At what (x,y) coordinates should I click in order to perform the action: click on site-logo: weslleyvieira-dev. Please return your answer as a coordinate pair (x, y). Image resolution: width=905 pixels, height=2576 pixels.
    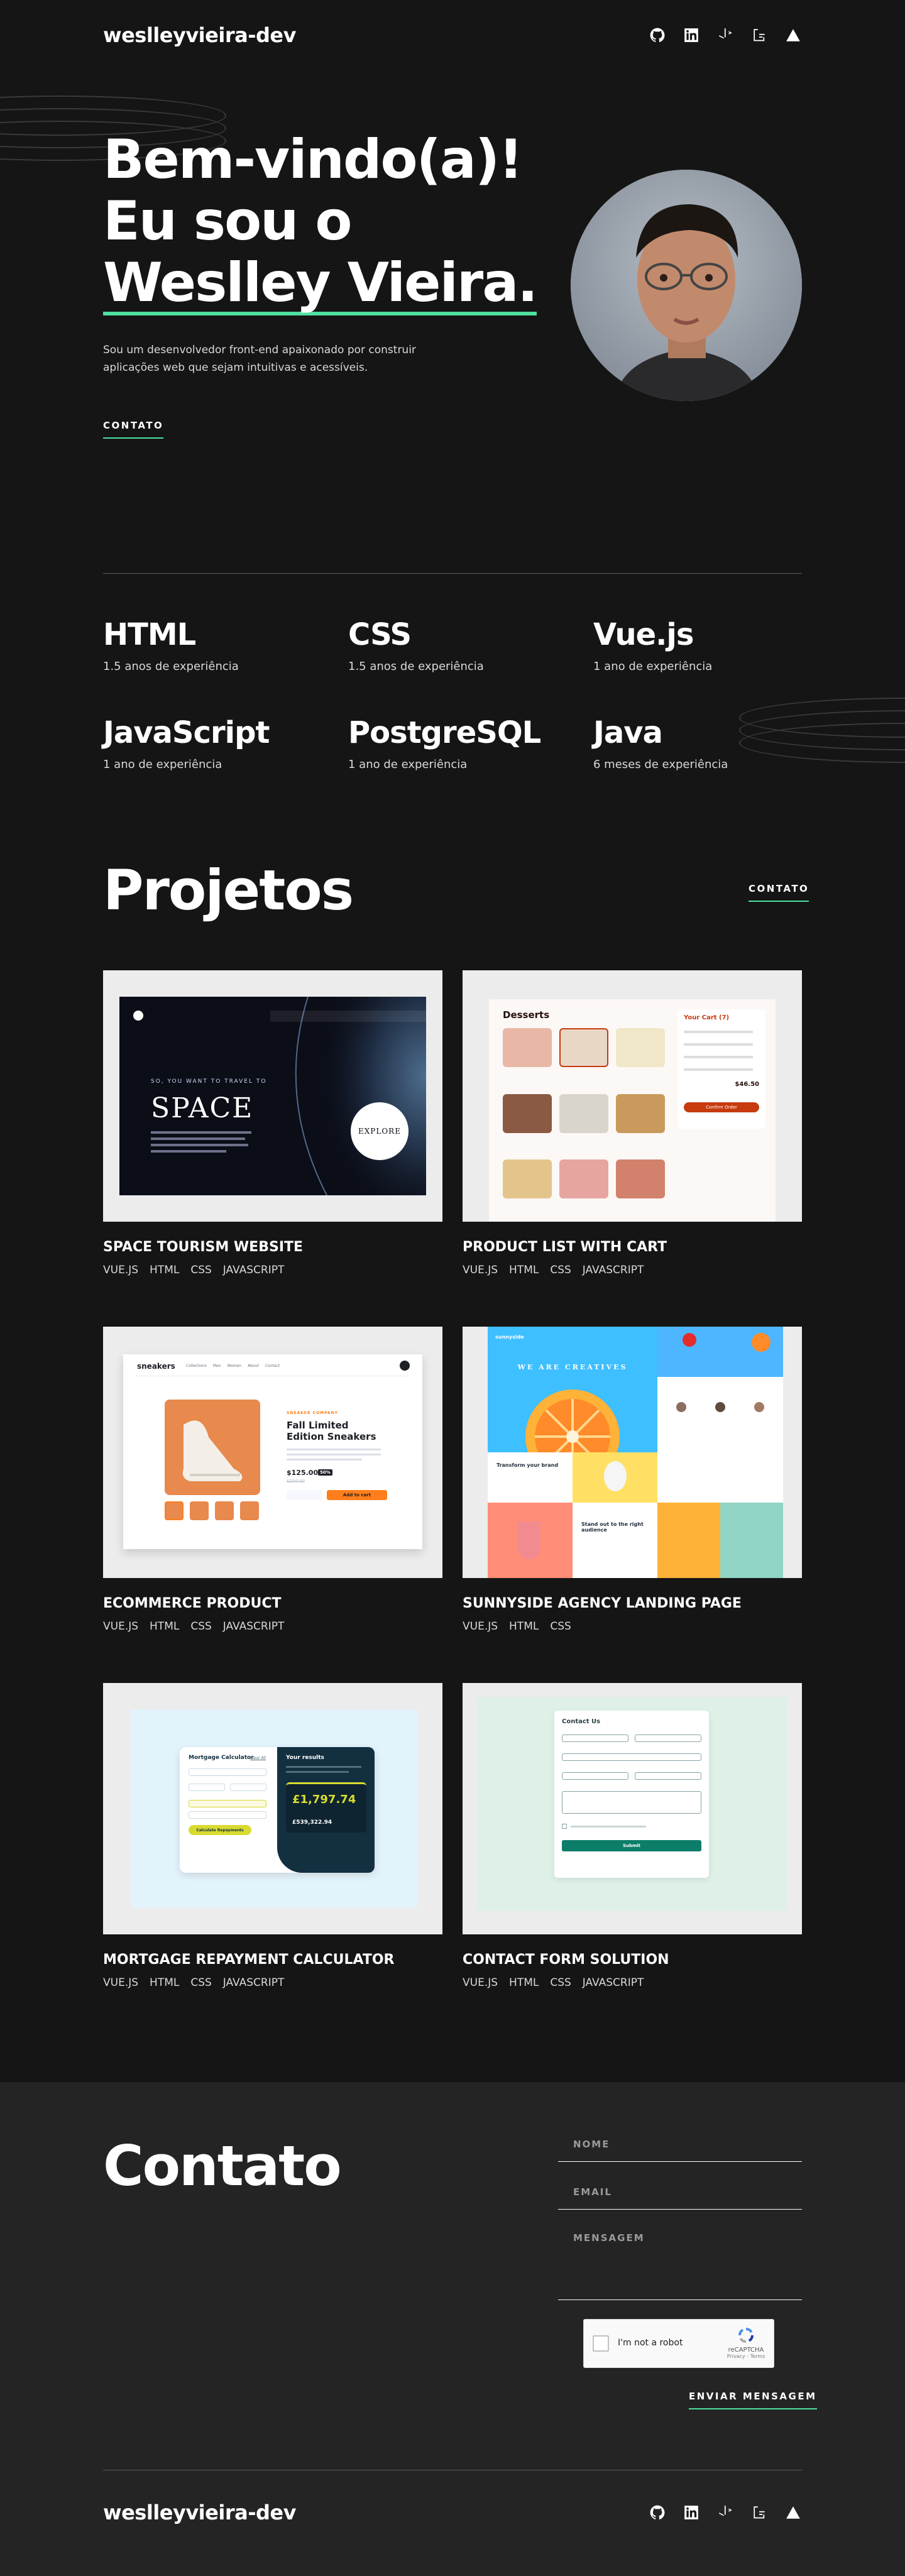
    Looking at the image, I should click on (199, 35).